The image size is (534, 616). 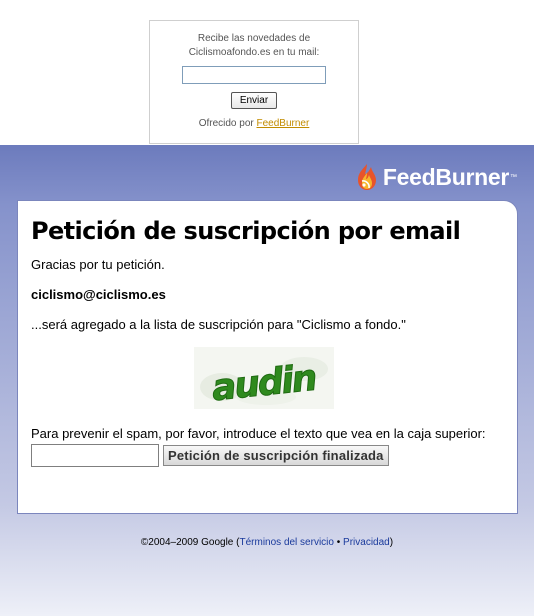 I want to click on offered-by-label: Ofrecido por, so click(x=227, y=123).